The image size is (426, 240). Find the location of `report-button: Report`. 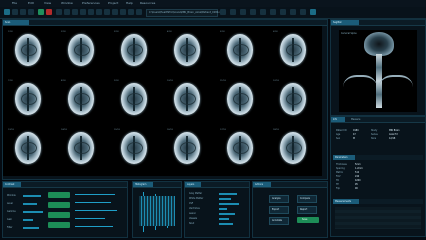

report-button: Report is located at coordinates (307, 210).